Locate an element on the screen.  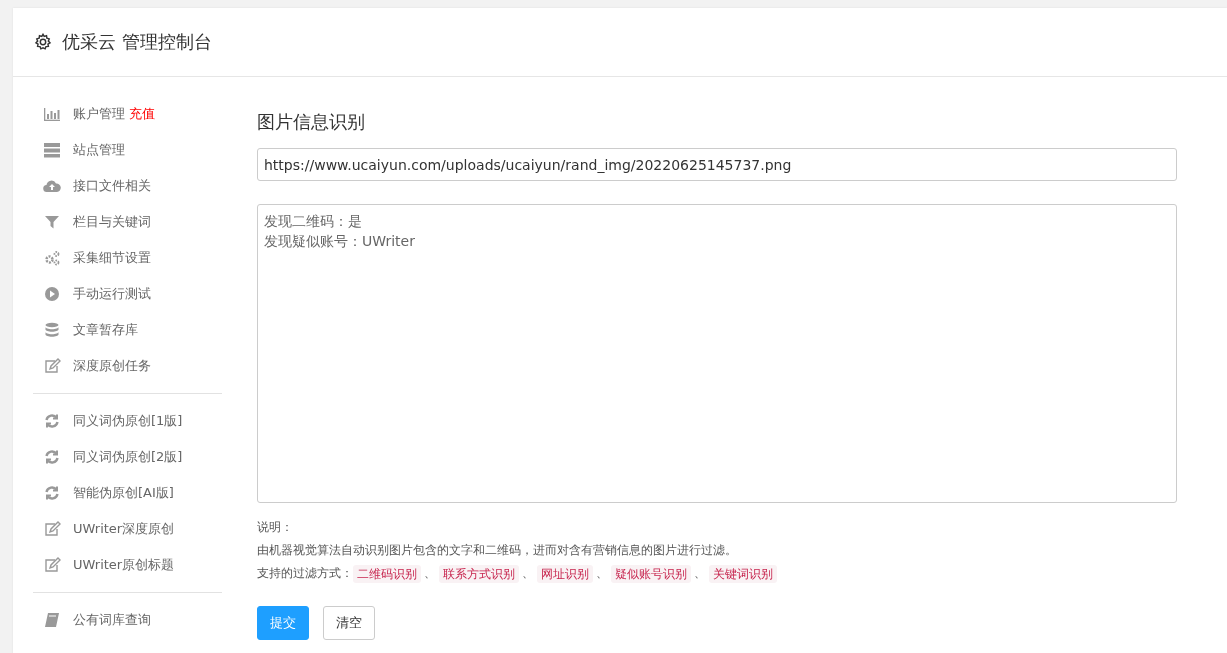
sidebar-label: 站点管理 is located at coordinates (99, 150).